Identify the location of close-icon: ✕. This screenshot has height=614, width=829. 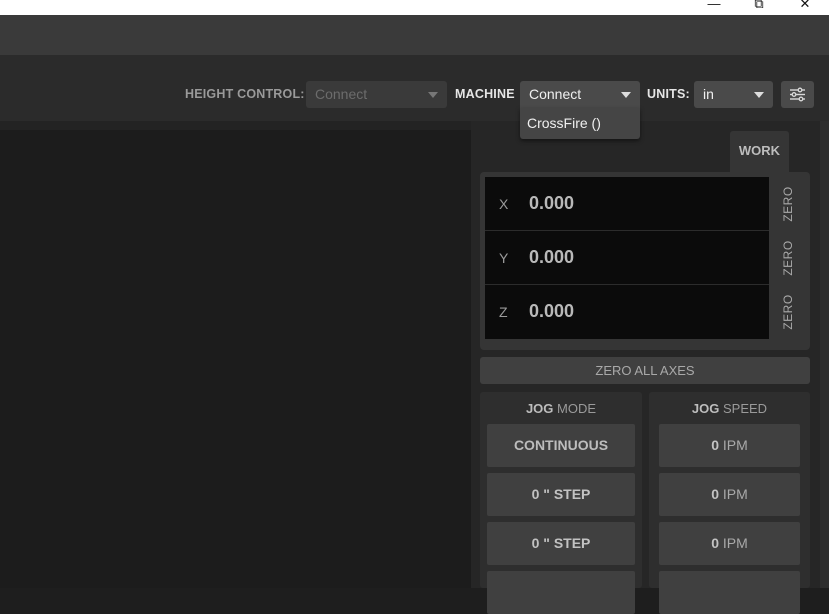
(805, 6).